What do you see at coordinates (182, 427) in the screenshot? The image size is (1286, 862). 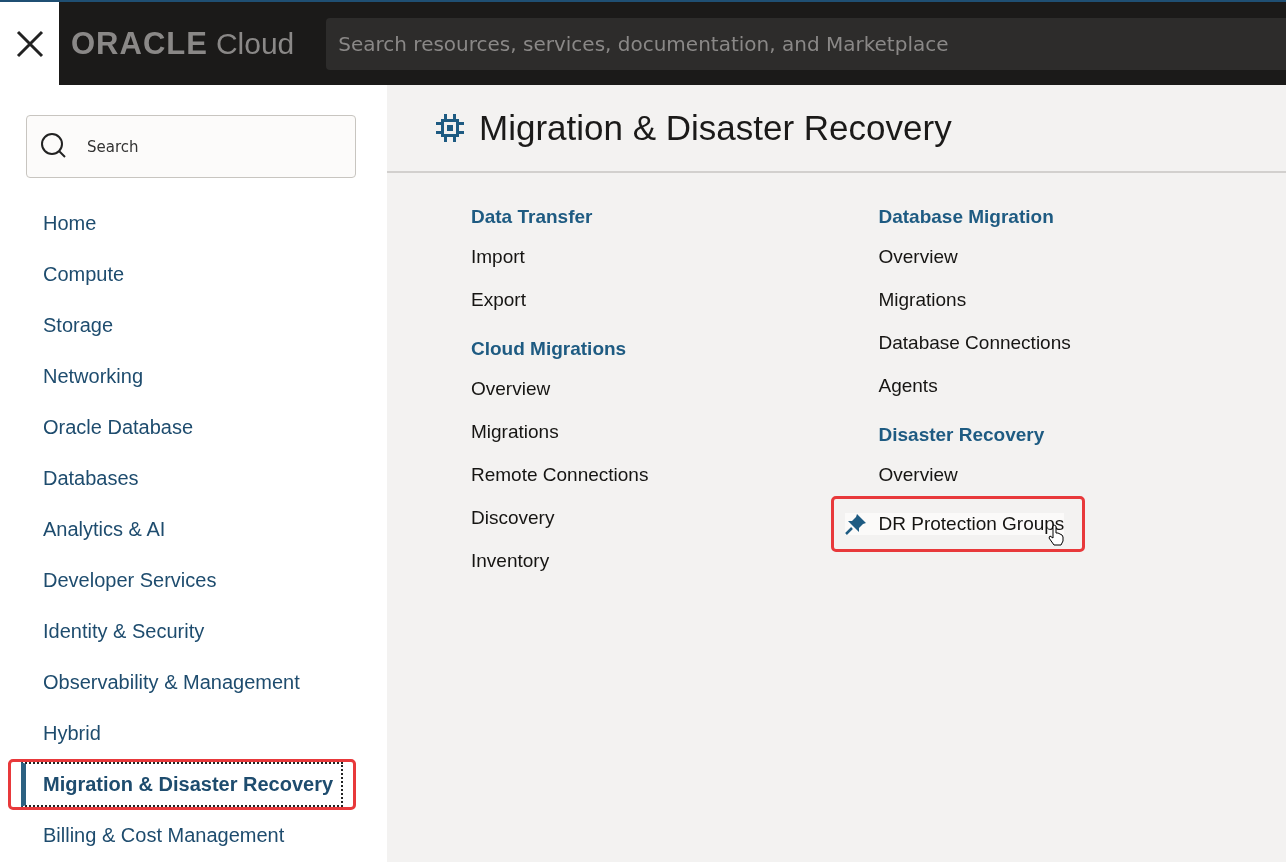 I see `nav-item: Oracle Database` at bounding box center [182, 427].